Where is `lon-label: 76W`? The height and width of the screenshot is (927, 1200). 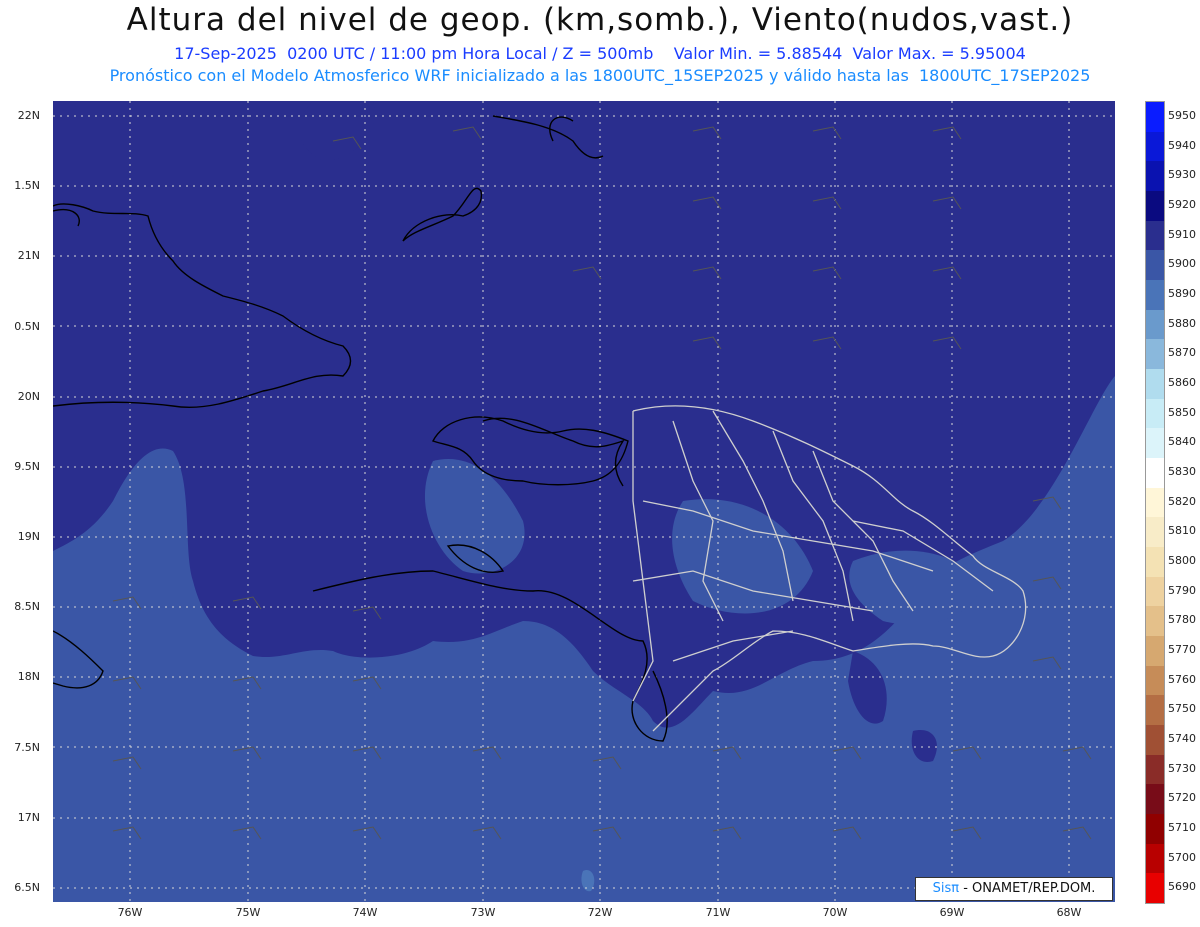
lon-label: 76W is located at coordinates (130, 912).